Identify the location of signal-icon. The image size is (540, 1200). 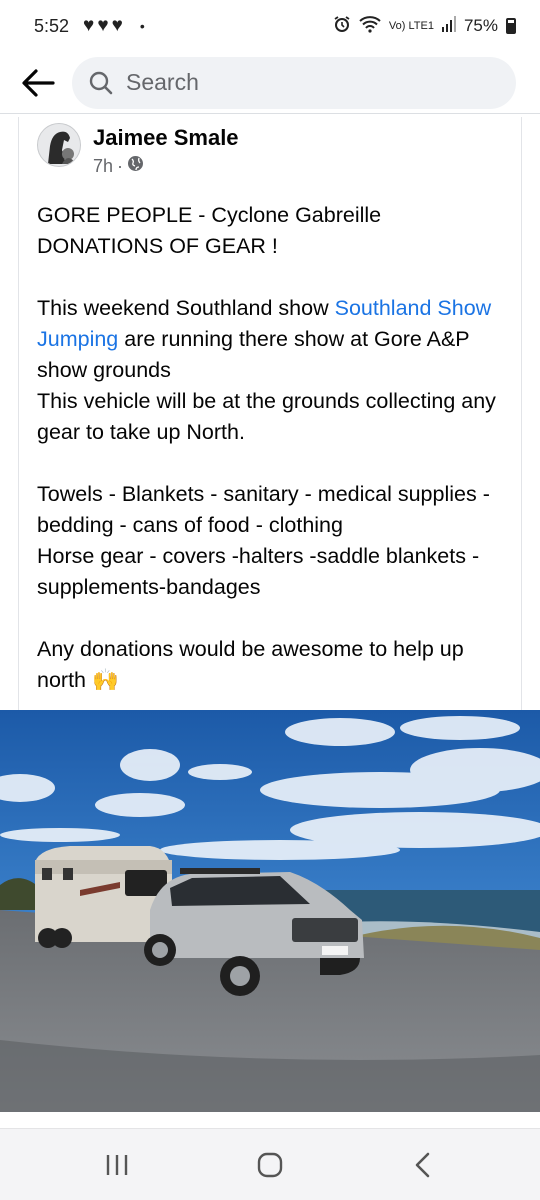
(448, 26).